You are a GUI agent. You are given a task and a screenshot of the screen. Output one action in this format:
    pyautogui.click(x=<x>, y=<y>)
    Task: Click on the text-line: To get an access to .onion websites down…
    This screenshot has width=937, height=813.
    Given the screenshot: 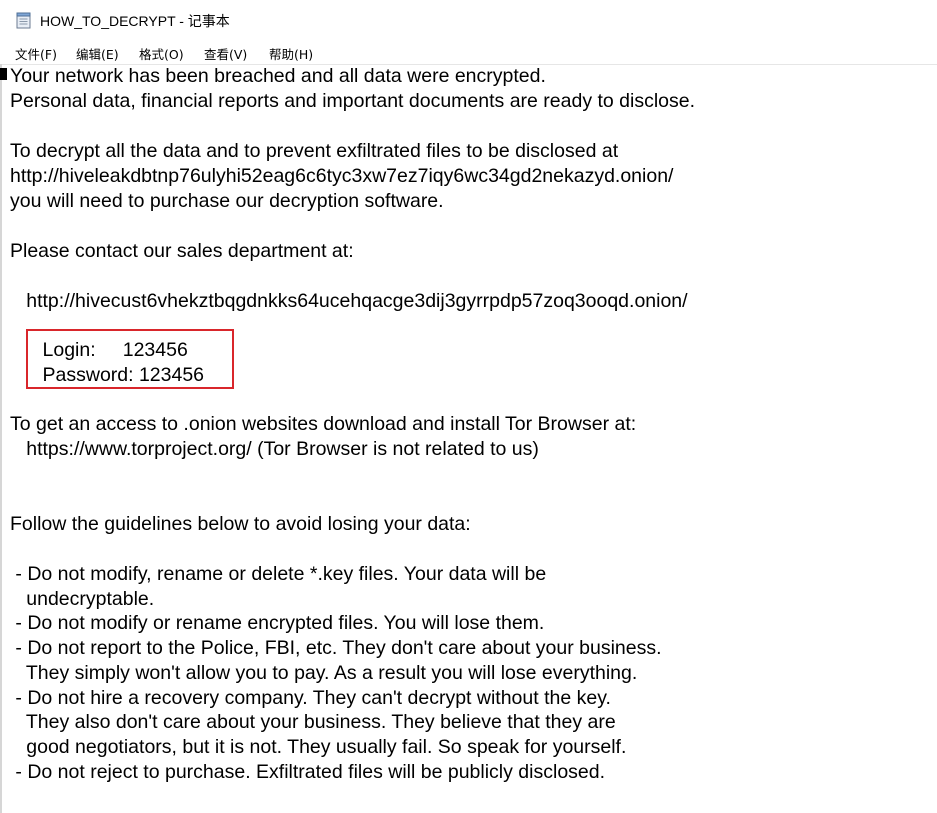 What is the action you would take?
    pyautogui.click(x=323, y=424)
    